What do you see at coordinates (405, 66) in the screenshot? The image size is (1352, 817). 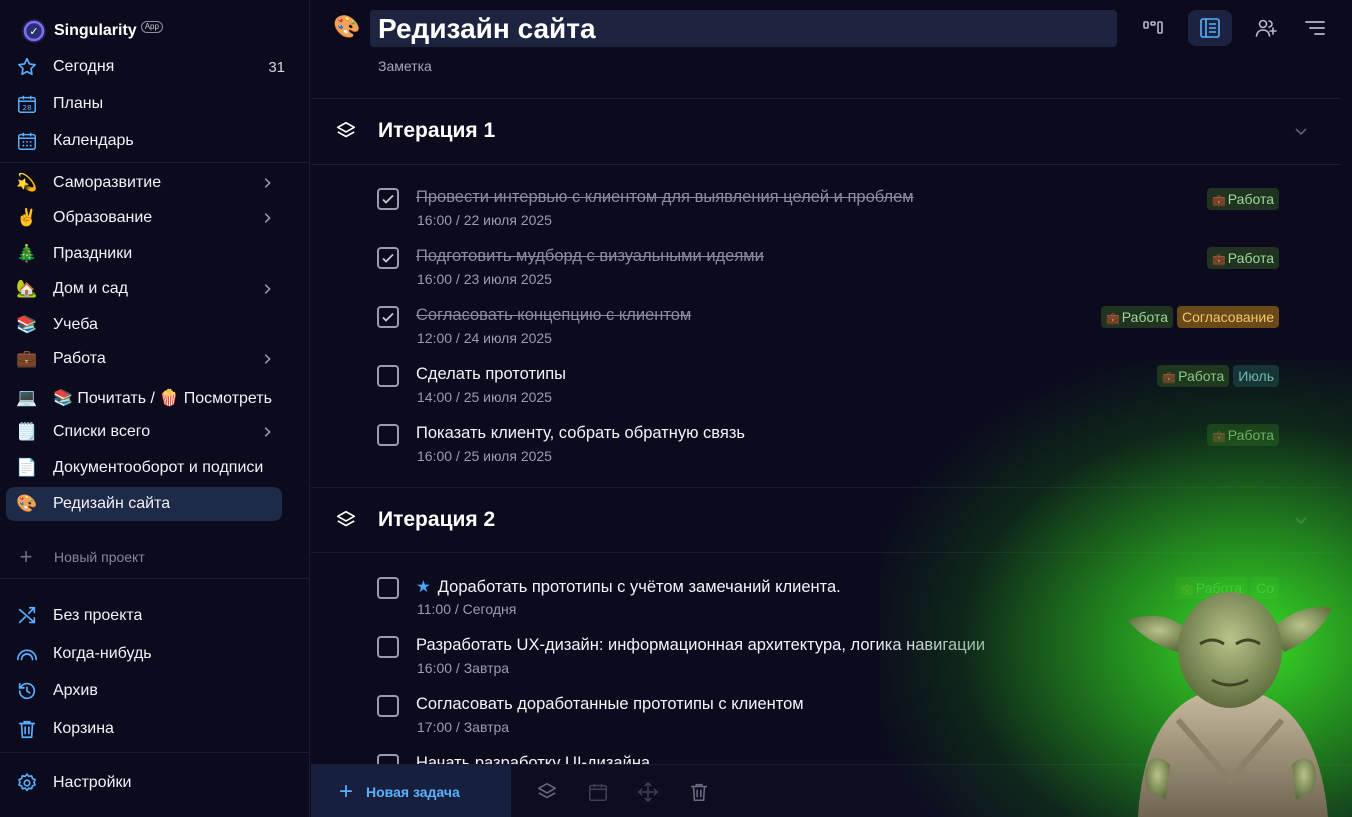 I see `project-note: Заметка` at bounding box center [405, 66].